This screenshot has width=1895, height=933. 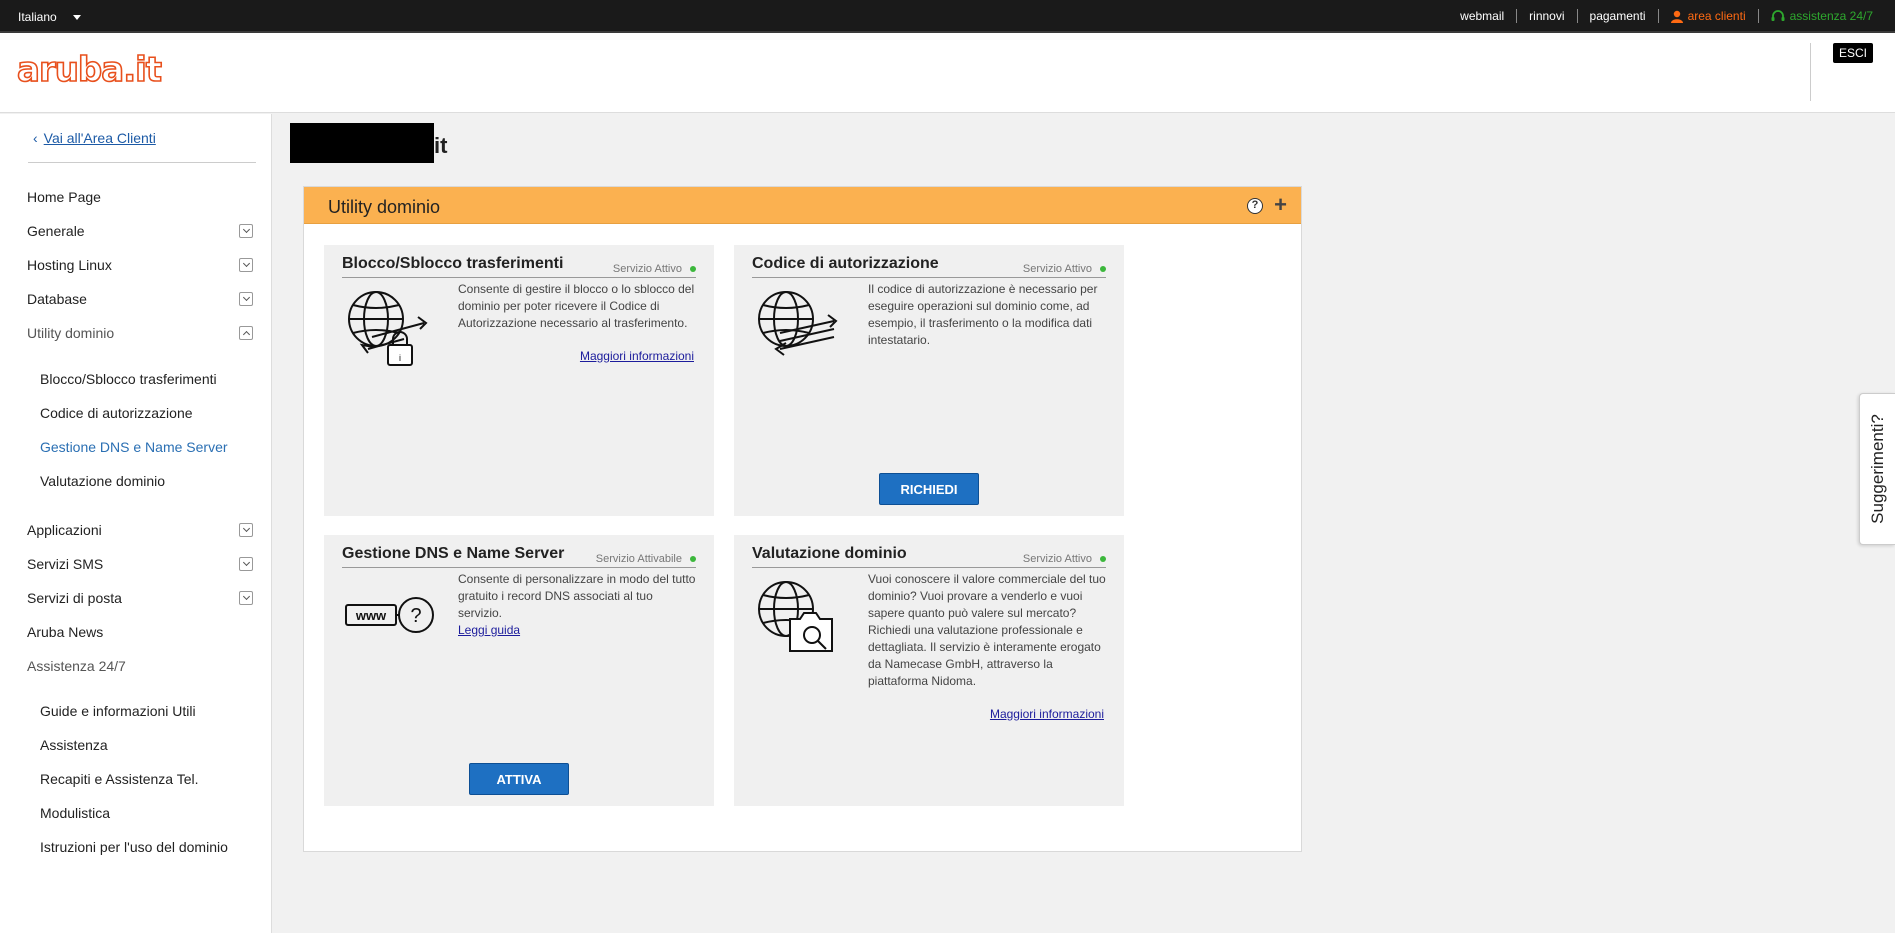 I want to click on language-selector: Italiano, so click(x=49, y=17).